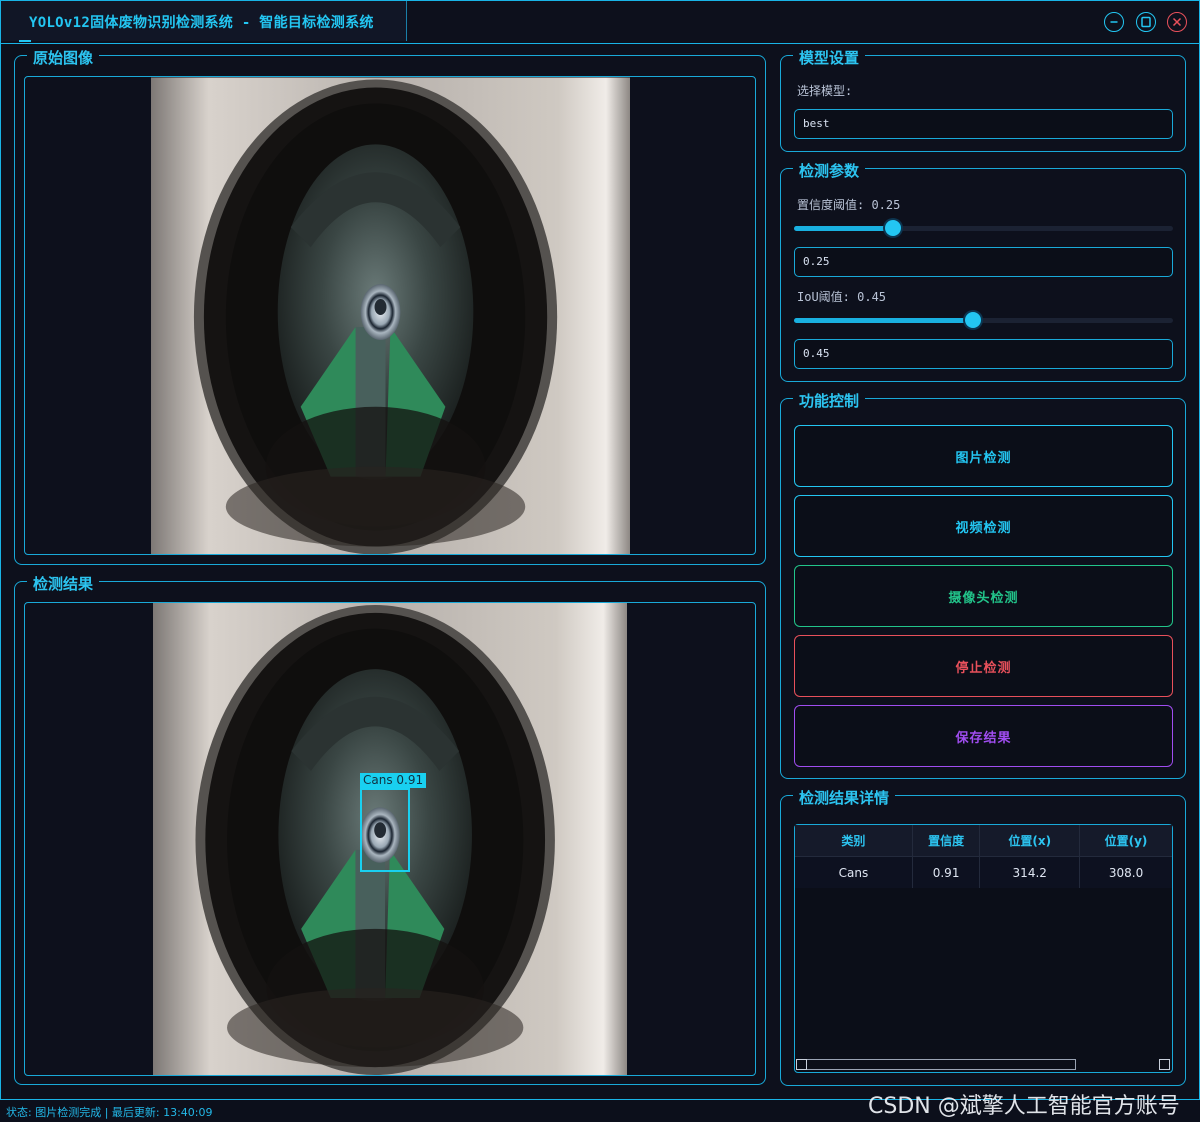  I want to click on detection-class: Cans, so click(378, 780).